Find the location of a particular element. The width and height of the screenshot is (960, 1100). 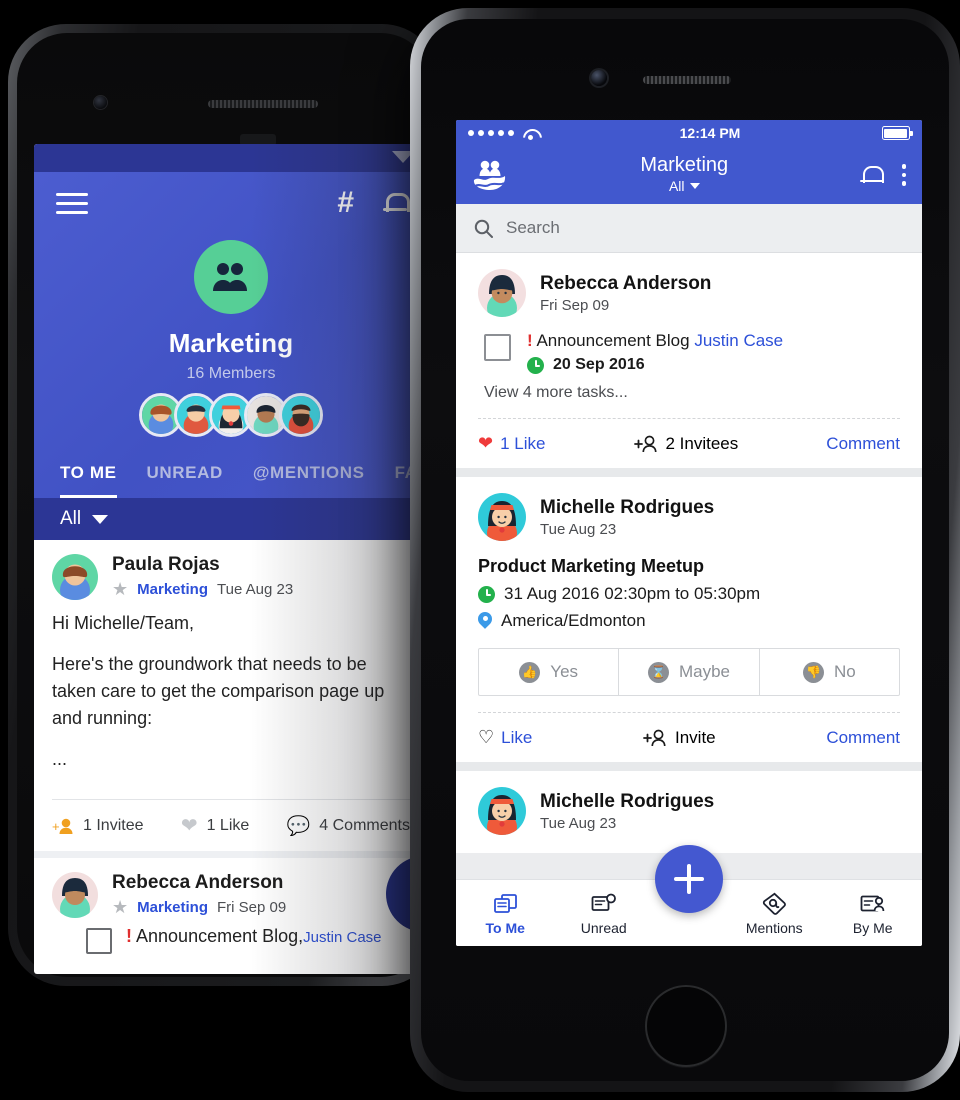

post-author-block: Paula Rojas ★ Marketing Tue Aug 23 is located at coordinates (202, 577).